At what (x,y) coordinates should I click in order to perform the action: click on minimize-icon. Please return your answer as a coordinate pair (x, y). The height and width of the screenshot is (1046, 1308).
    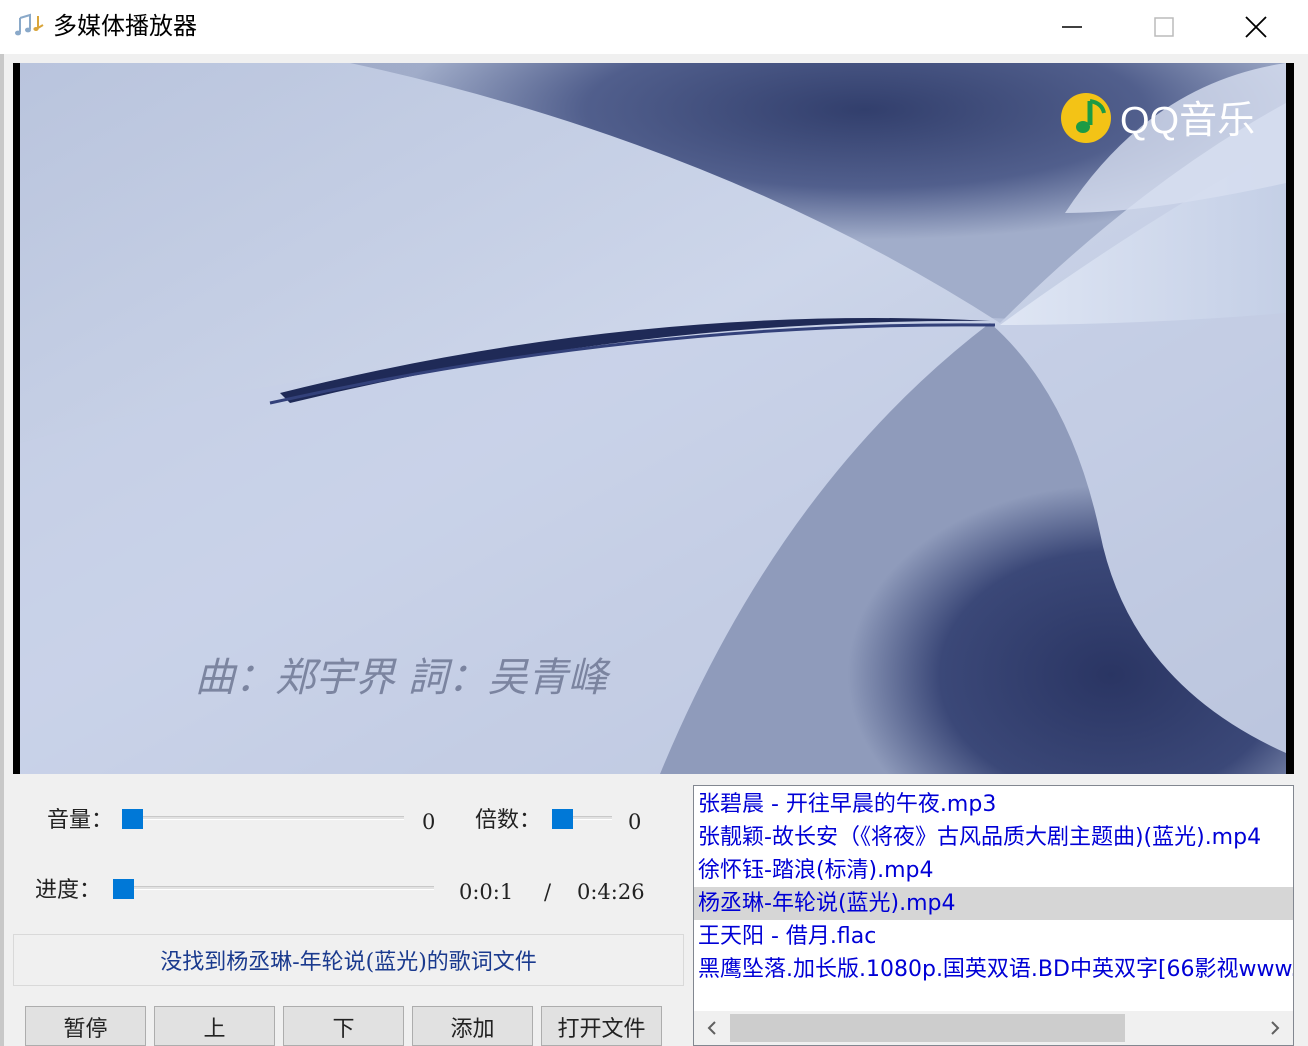
    Looking at the image, I should click on (1072, 27).